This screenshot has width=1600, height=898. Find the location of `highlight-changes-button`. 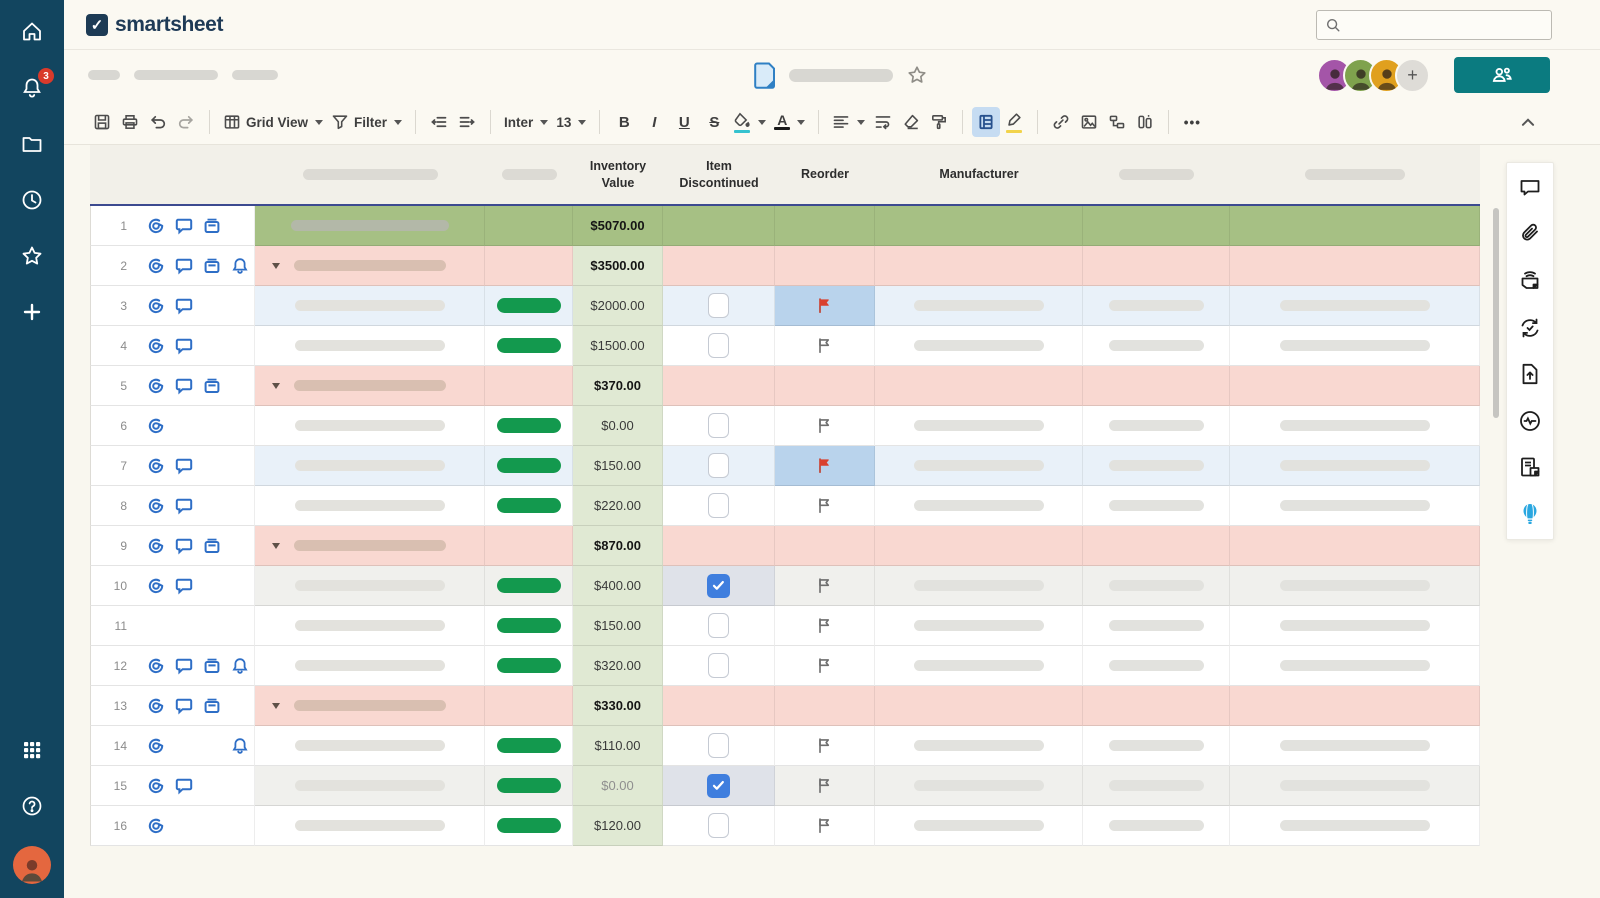

highlight-changes-button is located at coordinates (1014, 122).